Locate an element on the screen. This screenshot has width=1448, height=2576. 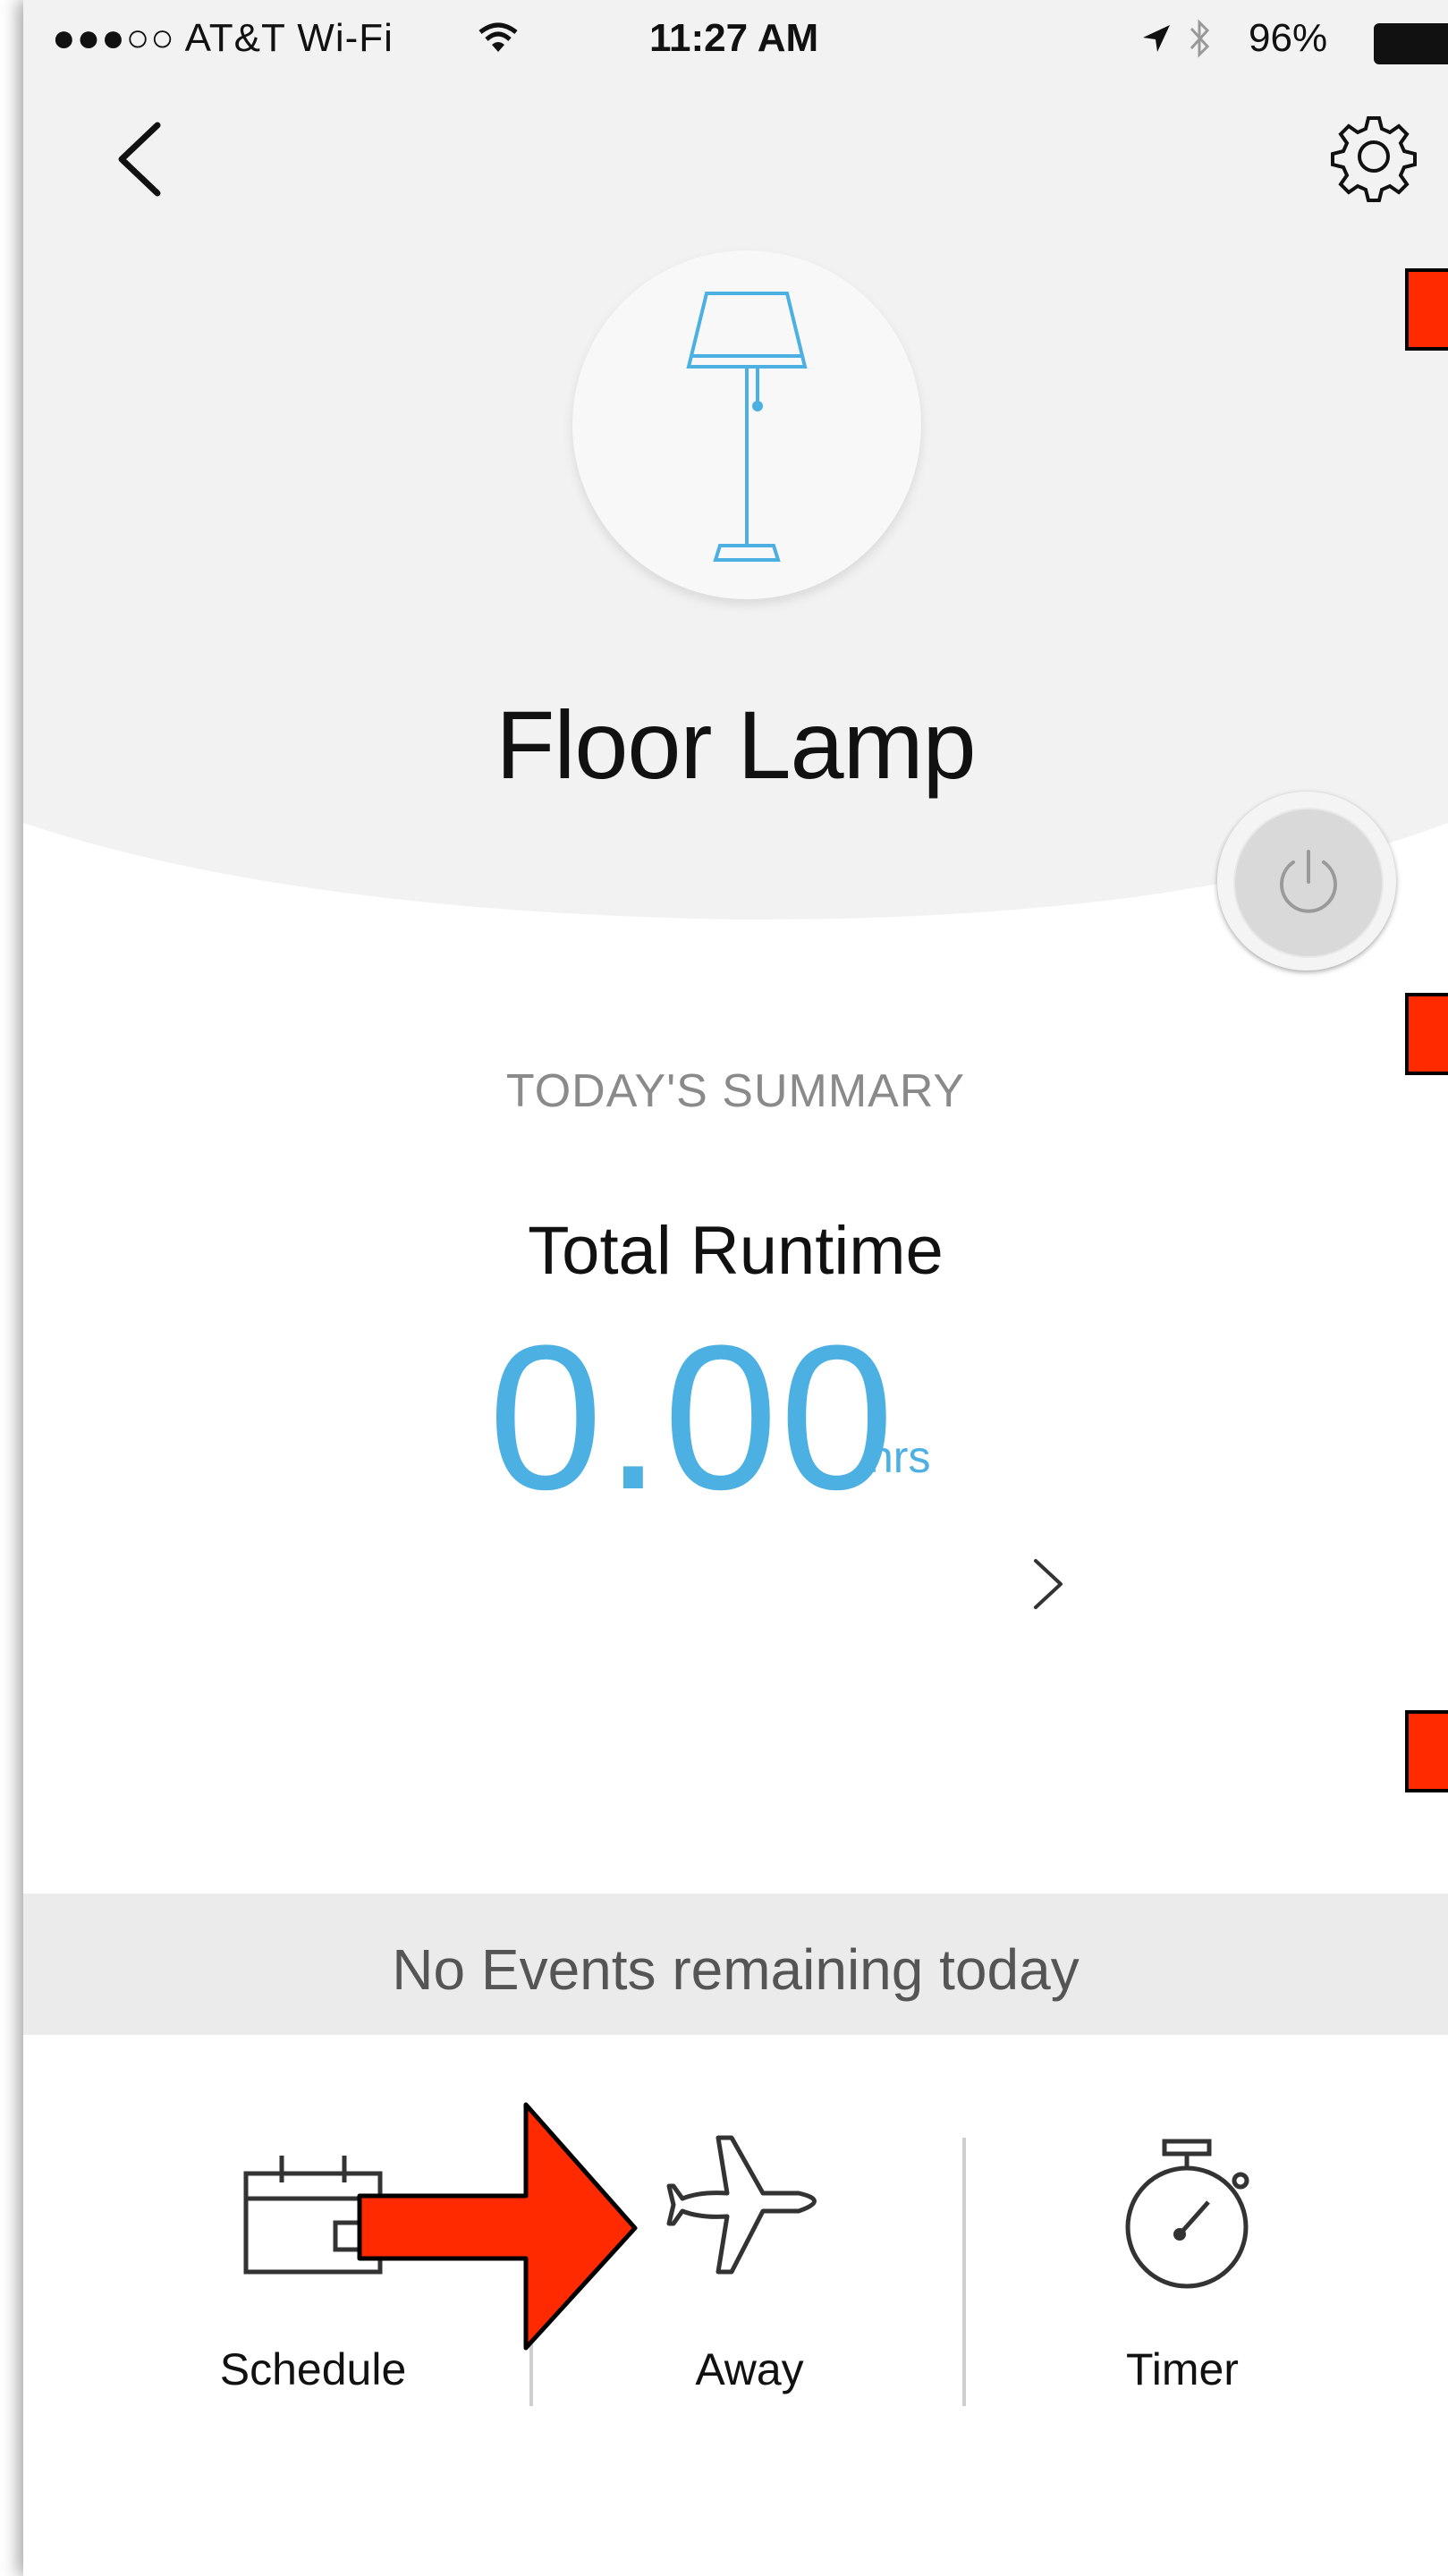
tab-label: Timer is located at coordinates (1182, 2369).